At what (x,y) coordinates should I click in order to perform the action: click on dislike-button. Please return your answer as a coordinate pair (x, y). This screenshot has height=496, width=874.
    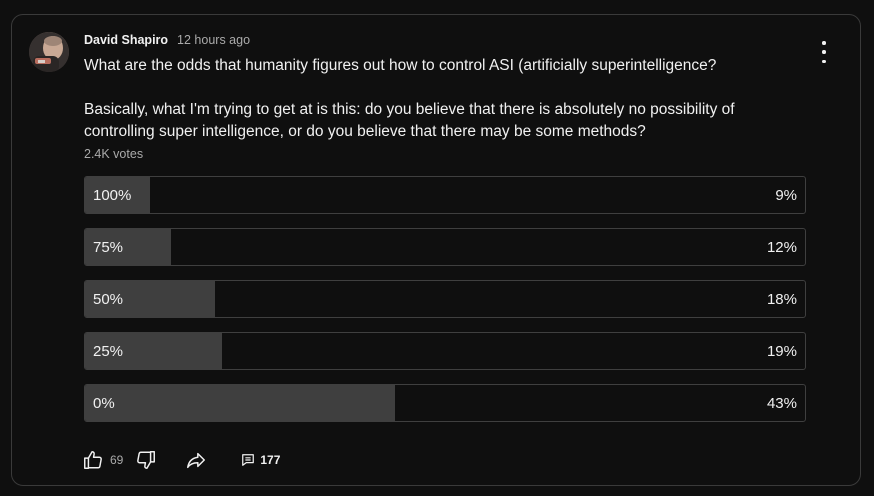
    Looking at the image, I should click on (146, 460).